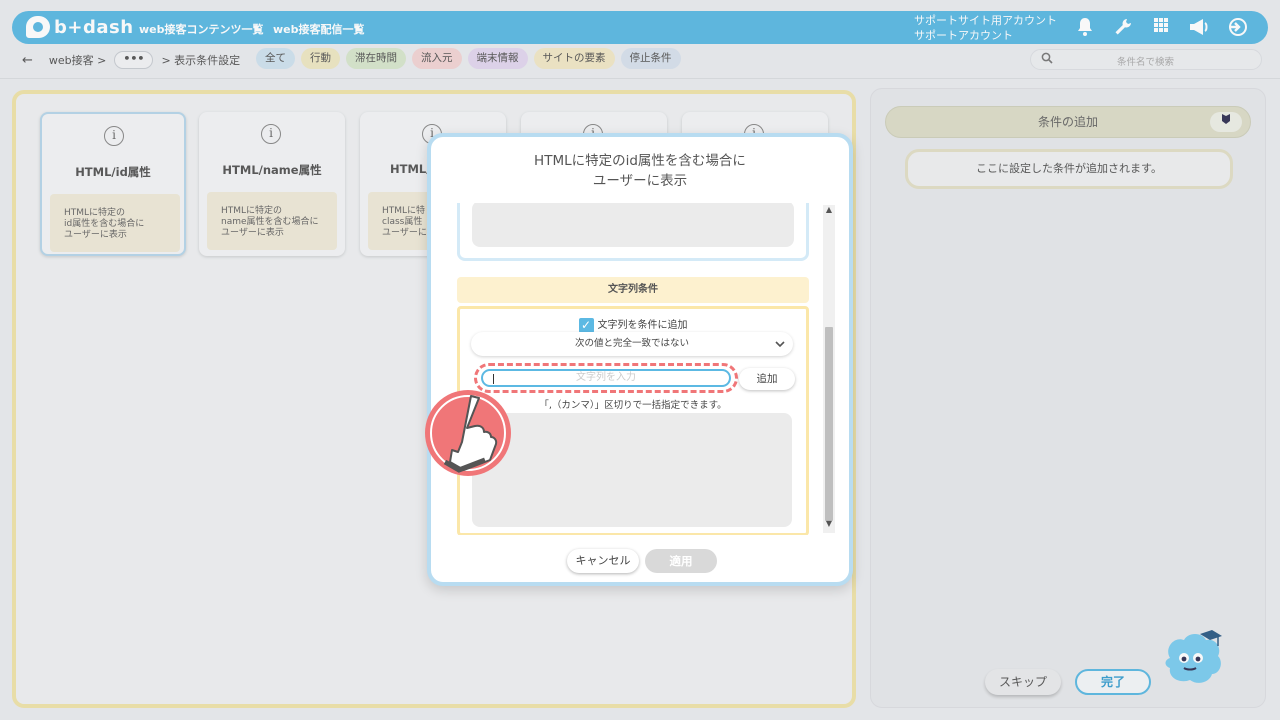 The width and height of the screenshot is (1280, 720). I want to click on match-type-select: 次の値と完全一致ではない, so click(632, 344).